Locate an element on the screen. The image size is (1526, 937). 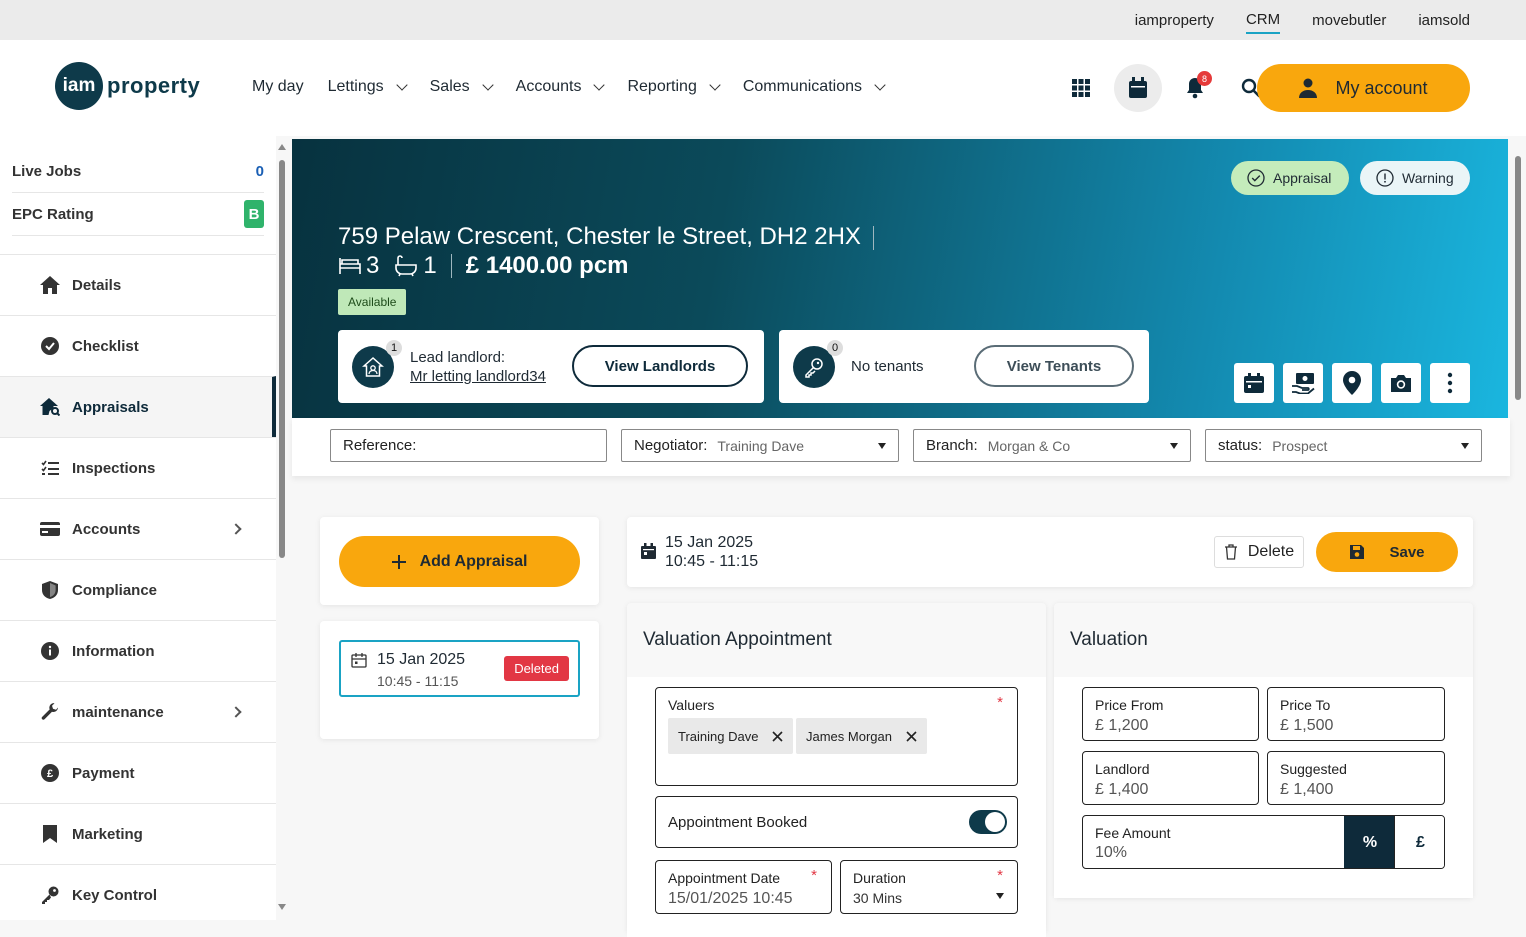
user-icon is located at coordinates (1308, 88).